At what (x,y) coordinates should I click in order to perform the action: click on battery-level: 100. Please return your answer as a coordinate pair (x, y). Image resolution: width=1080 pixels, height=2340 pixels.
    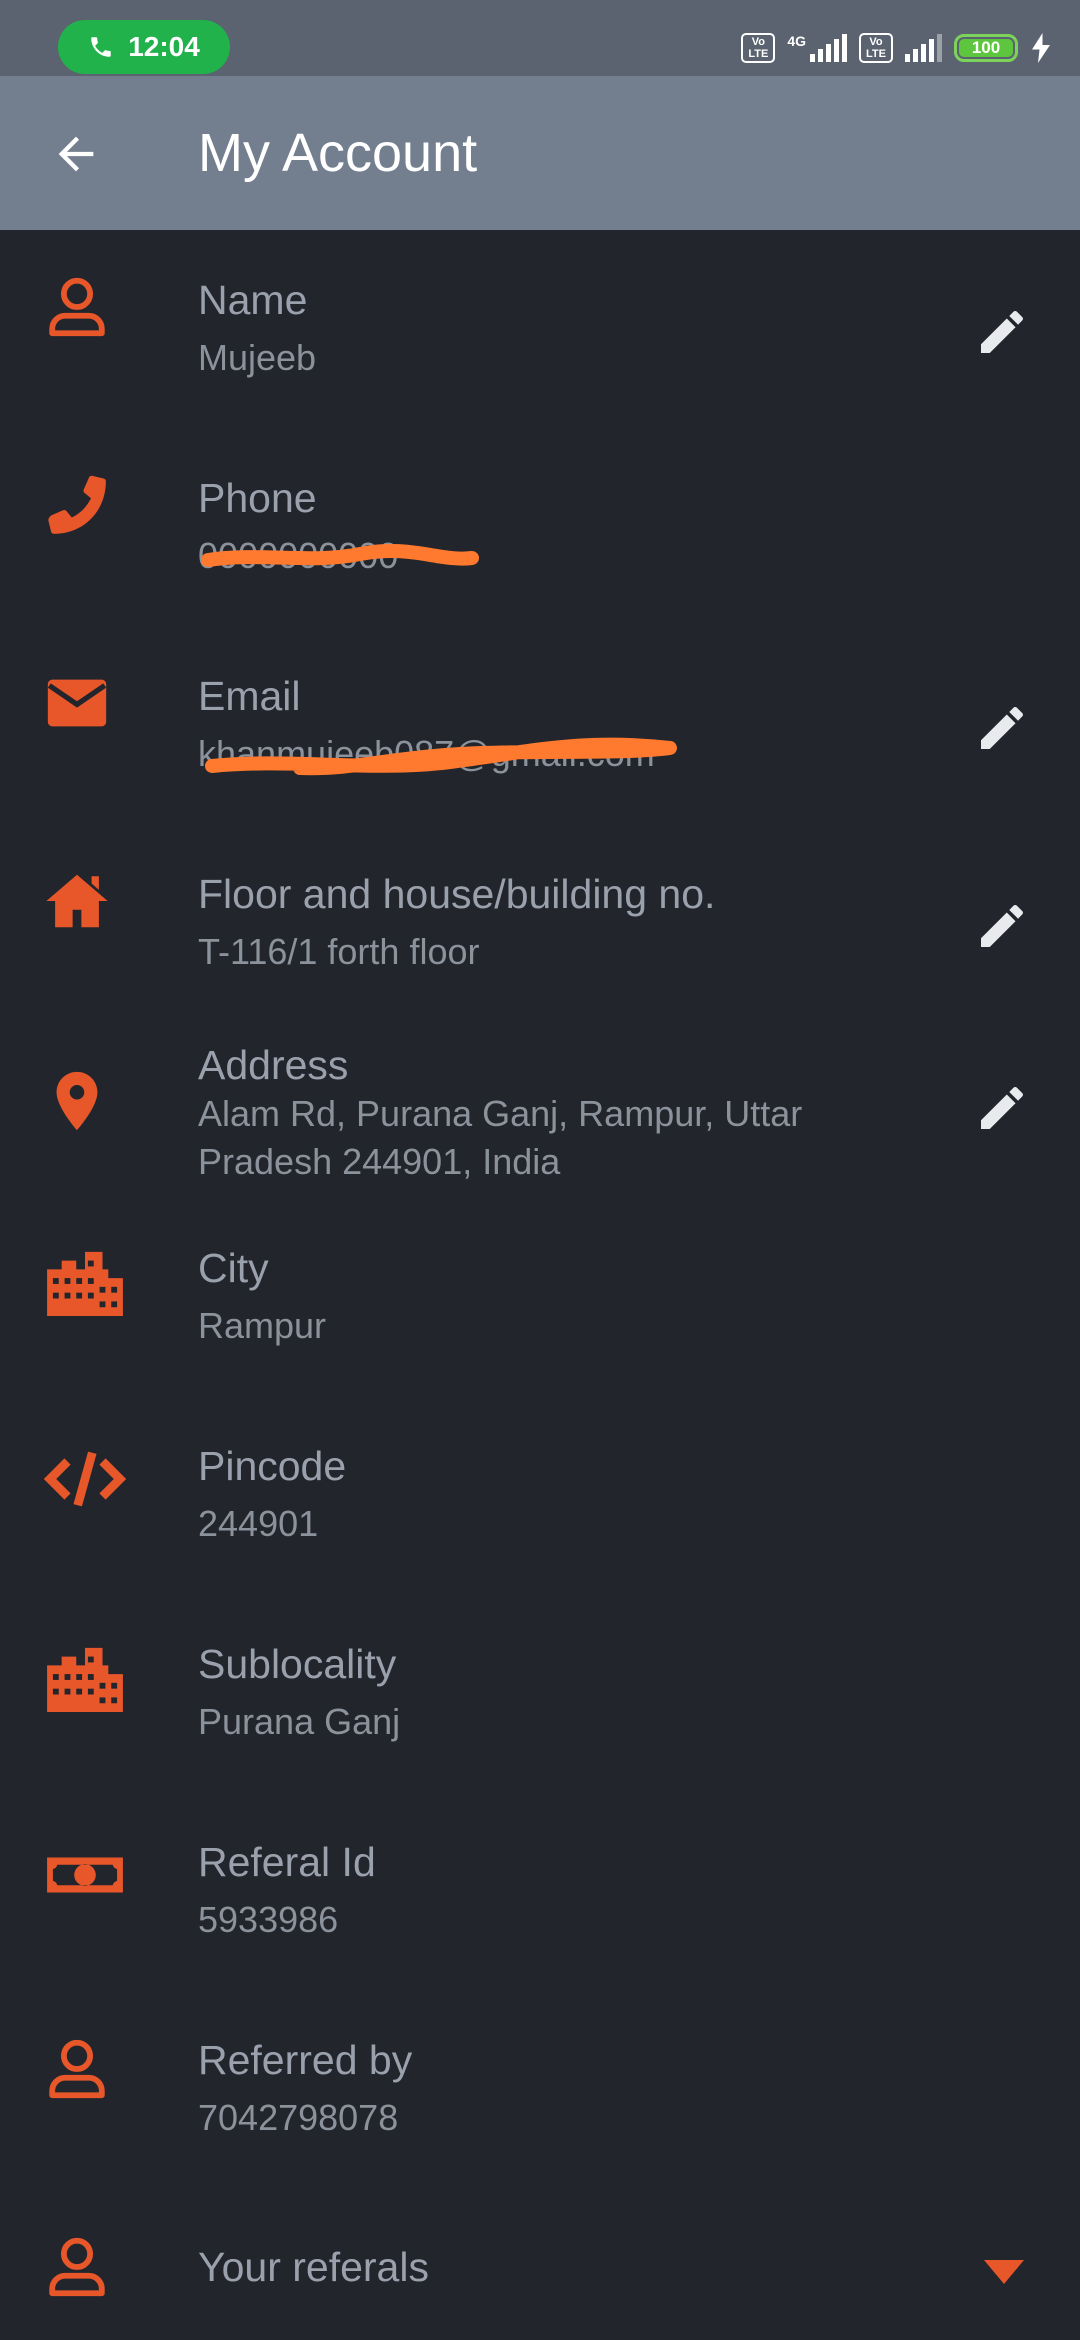
    Looking at the image, I should click on (986, 47).